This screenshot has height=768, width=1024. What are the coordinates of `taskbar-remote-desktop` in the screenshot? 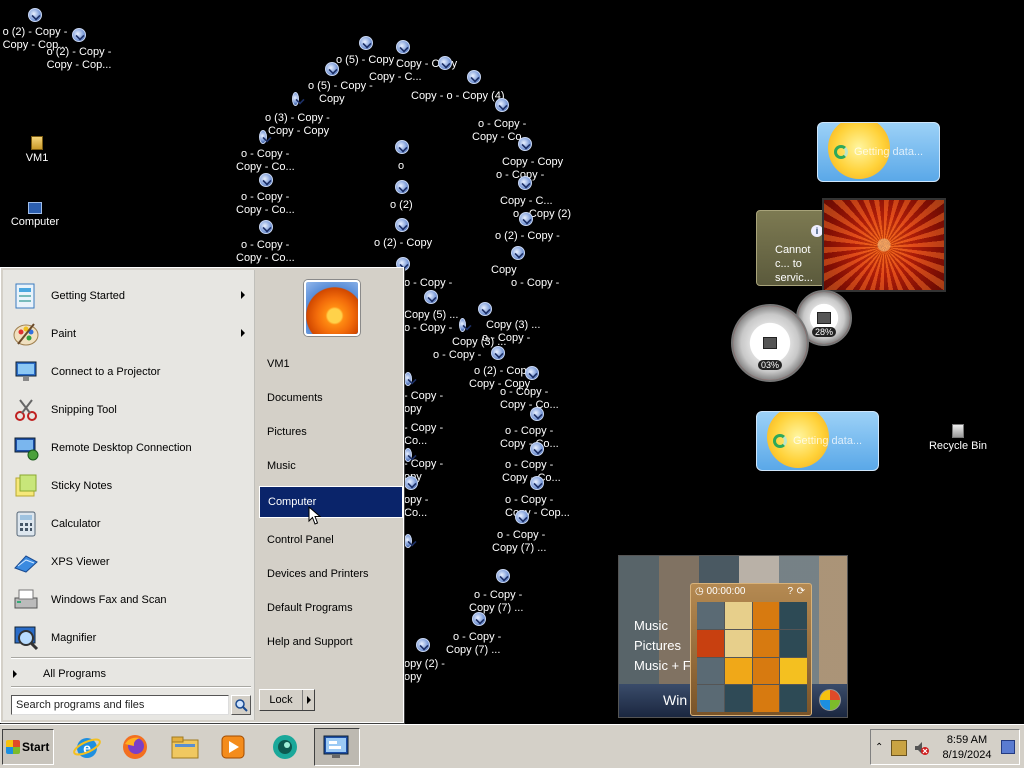 It's located at (337, 747).